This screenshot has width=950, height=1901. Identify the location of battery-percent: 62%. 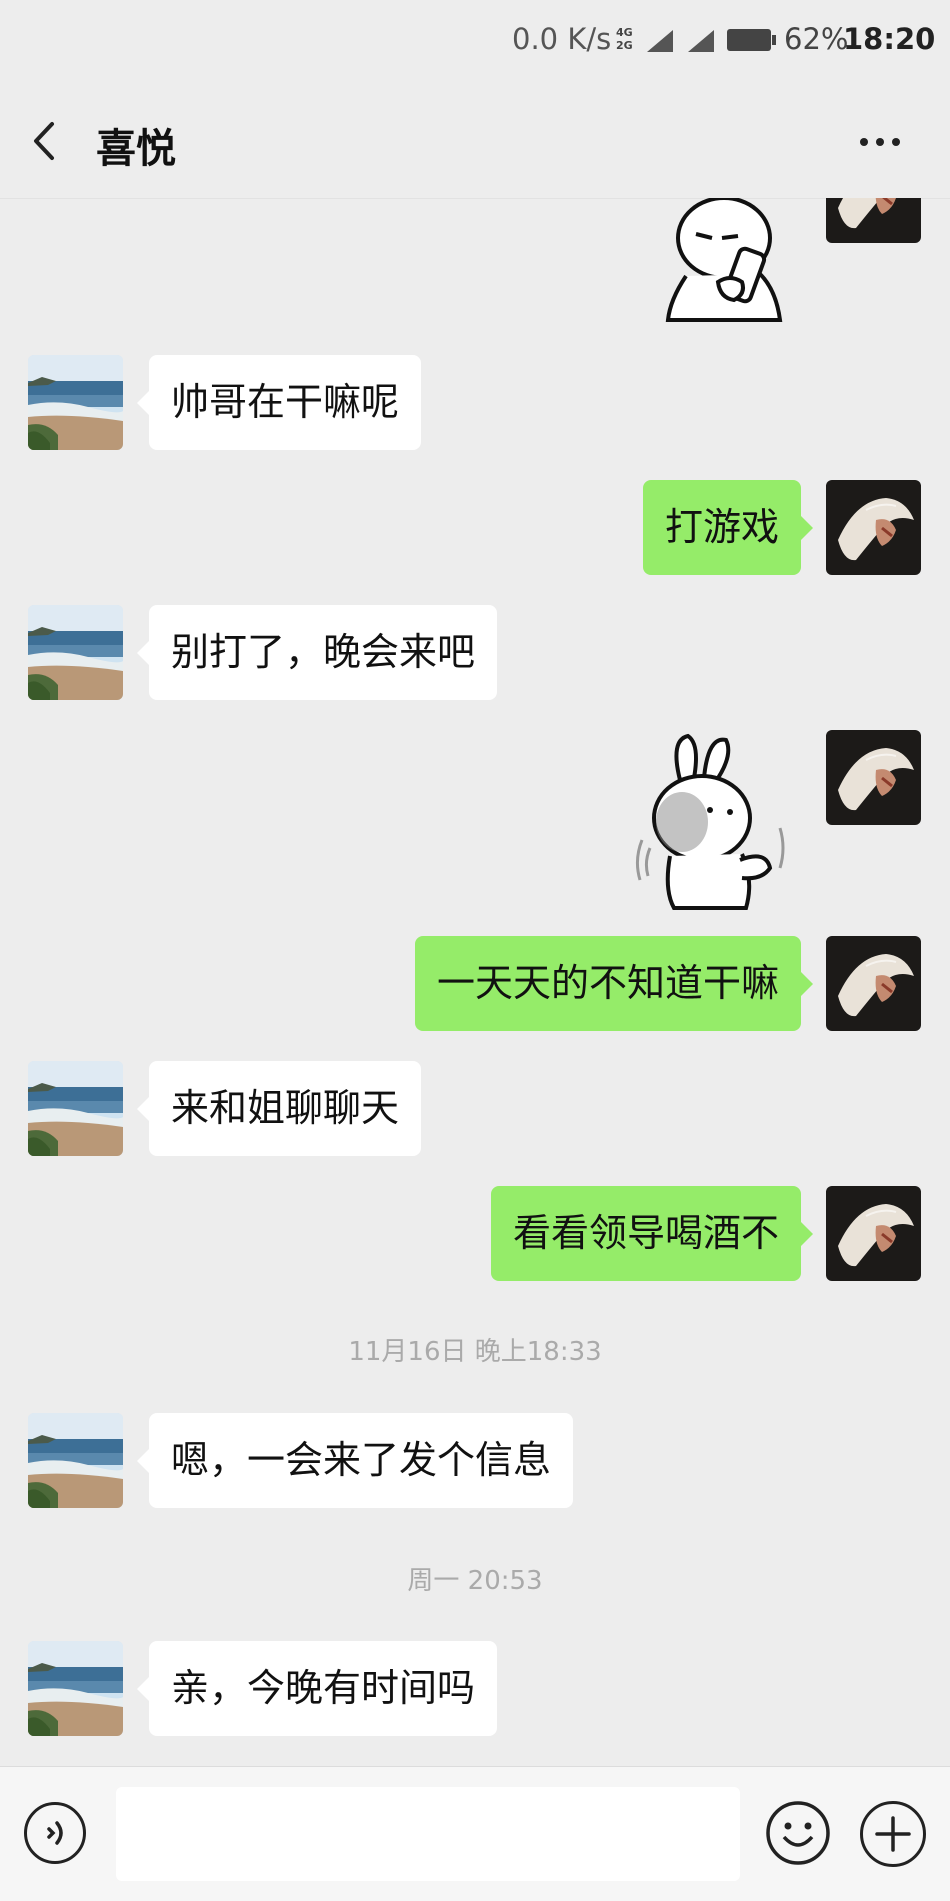
(816, 39).